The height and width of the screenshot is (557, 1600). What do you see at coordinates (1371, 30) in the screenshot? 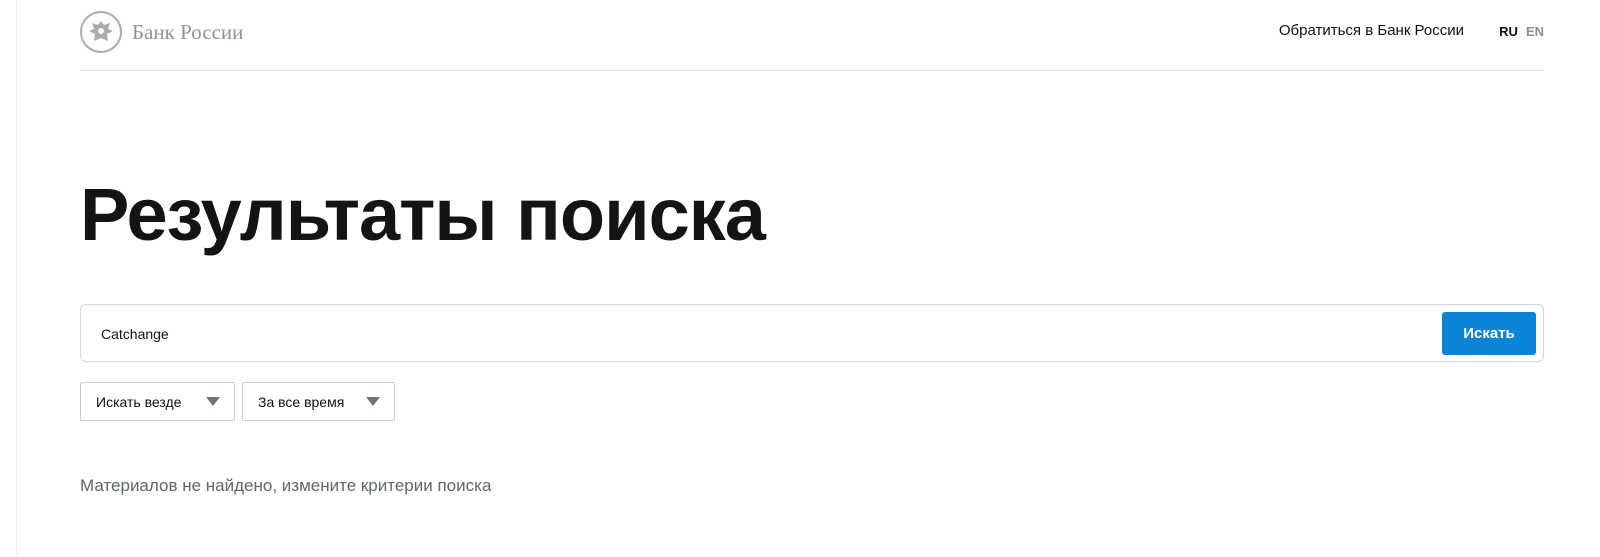
I see `contact-bank-link: Обратиться в Банк России` at bounding box center [1371, 30].